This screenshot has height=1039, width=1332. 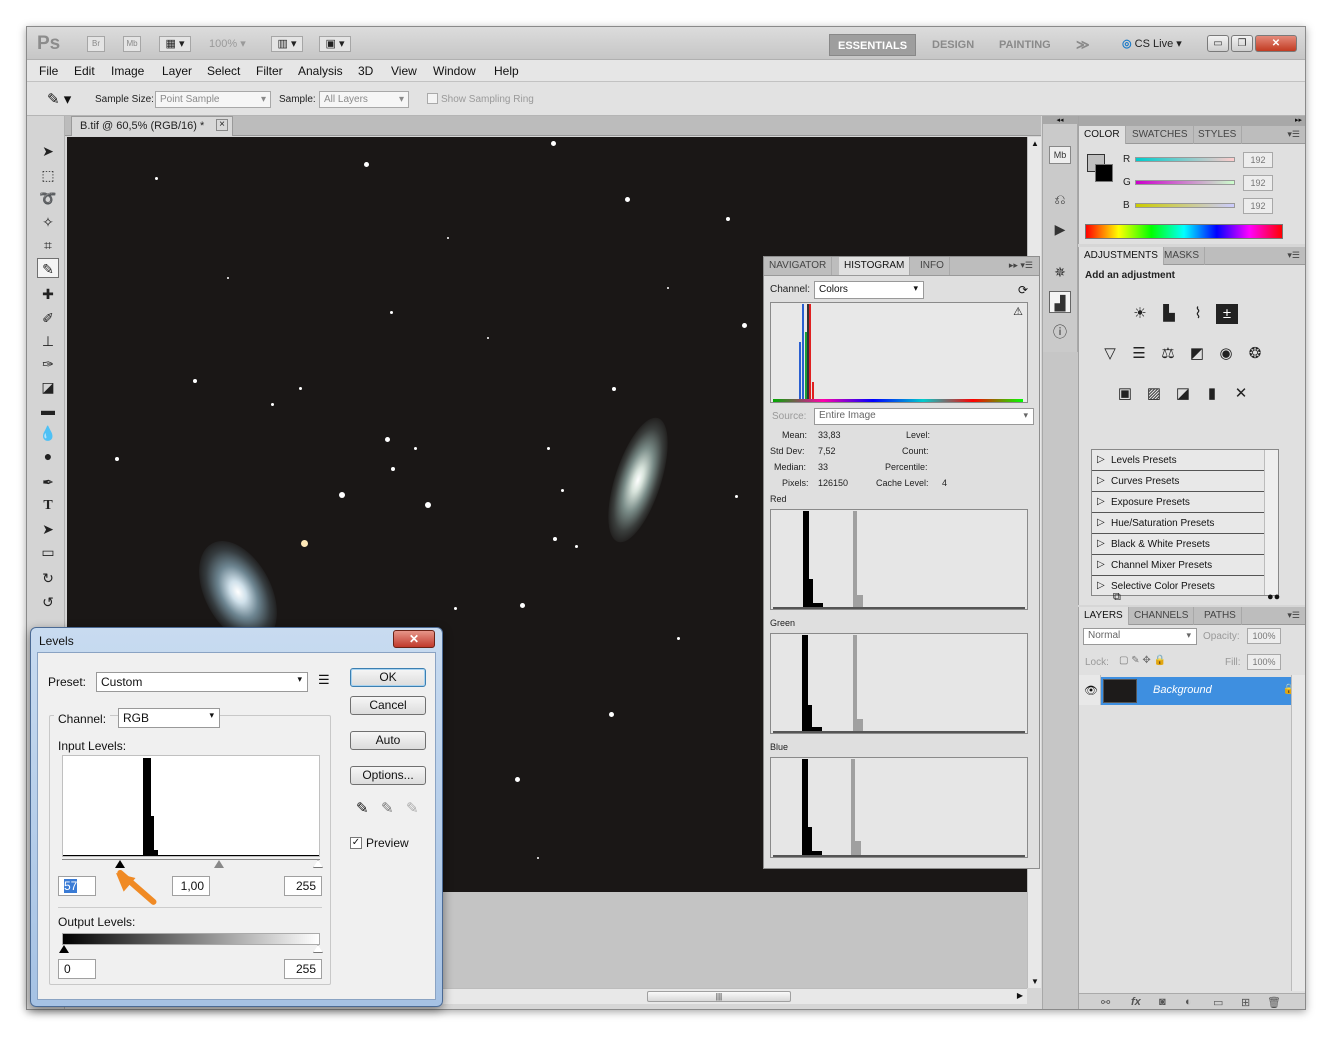 What do you see at coordinates (303, 969) in the screenshot?
I see `output-white-field: 255` at bounding box center [303, 969].